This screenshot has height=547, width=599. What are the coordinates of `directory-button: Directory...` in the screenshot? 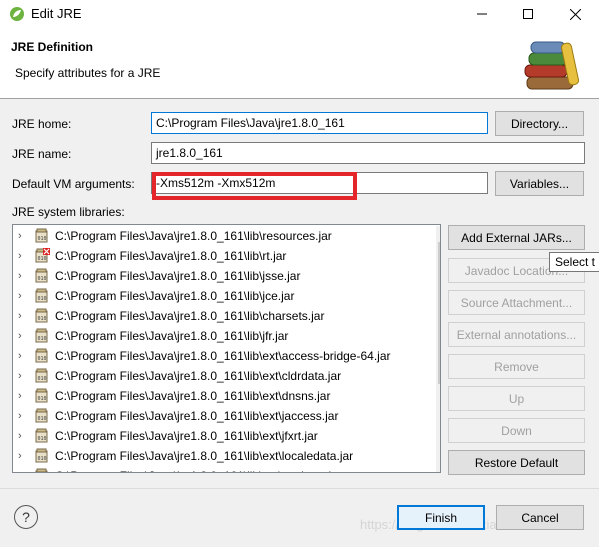 It's located at (539, 123).